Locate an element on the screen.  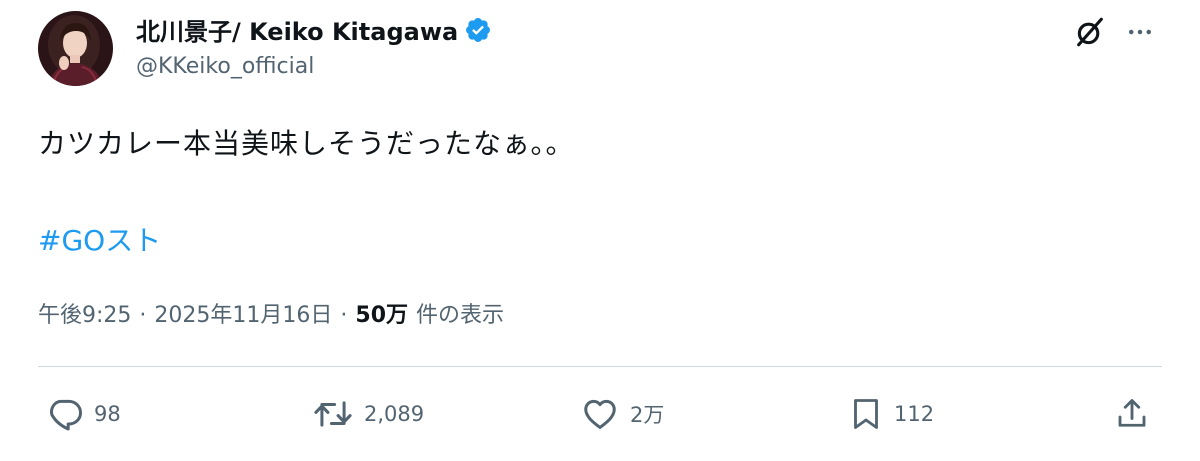
like-count: 2万 is located at coordinates (647, 415).